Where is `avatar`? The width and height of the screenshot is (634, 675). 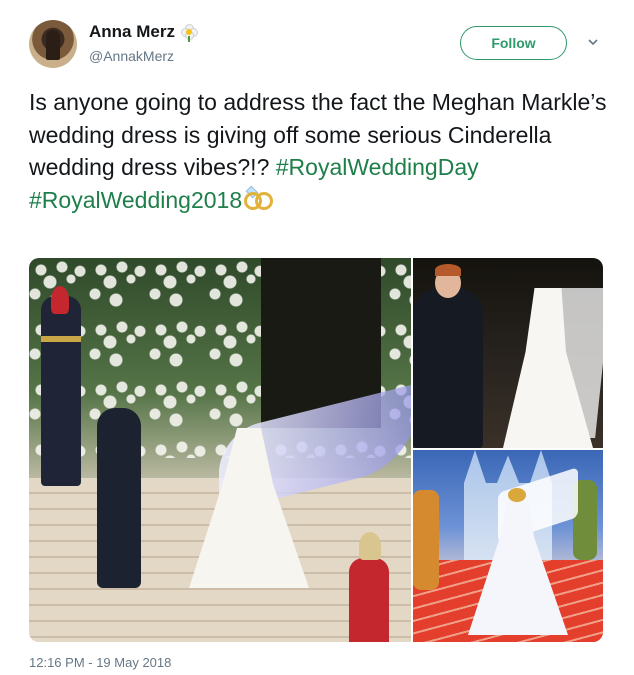 avatar is located at coordinates (53, 44).